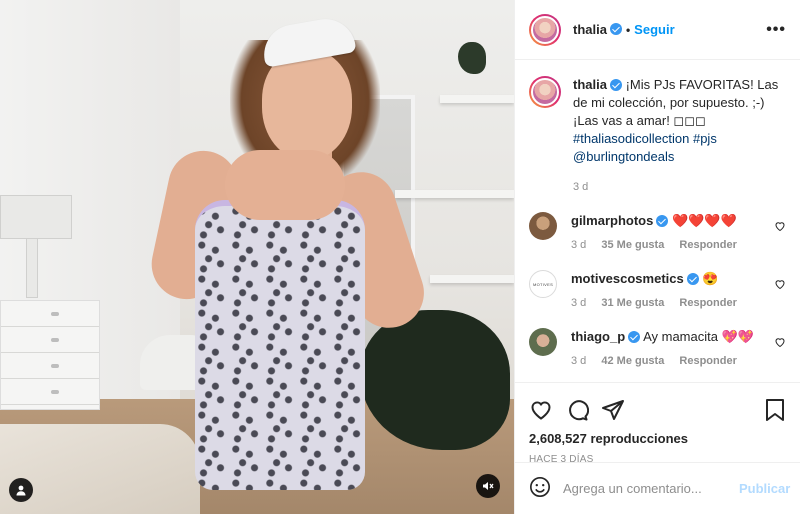 Image resolution: width=800 pixels, height=514 pixels. What do you see at coordinates (627, 278) in the screenshot?
I see `comment-username: motivescosmetics` at bounding box center [627, 278].